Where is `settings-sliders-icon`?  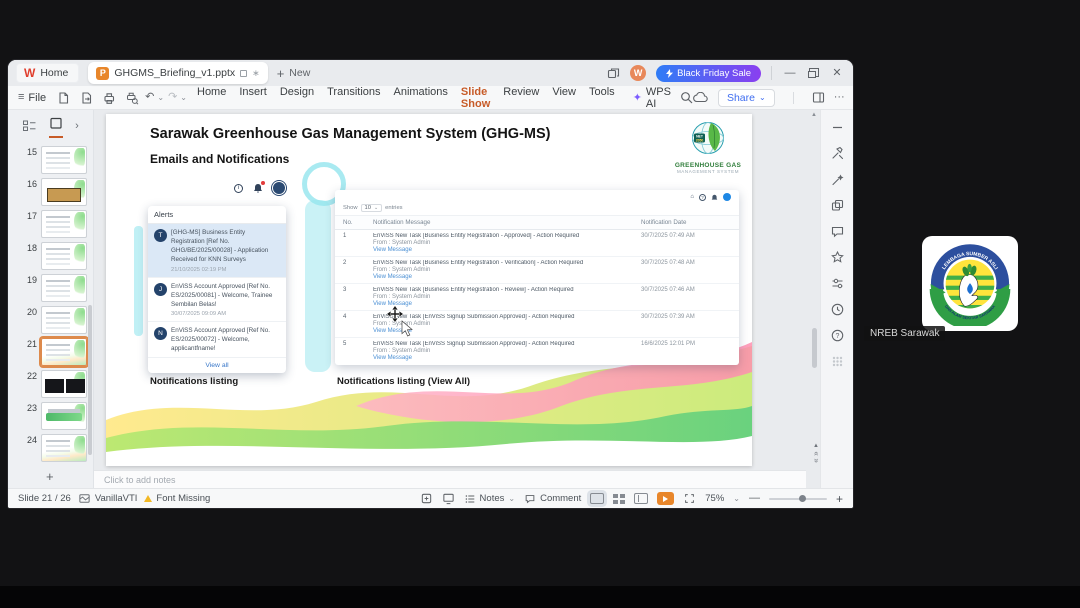 settings-sliders-icon is located at coordinates (837, 283).